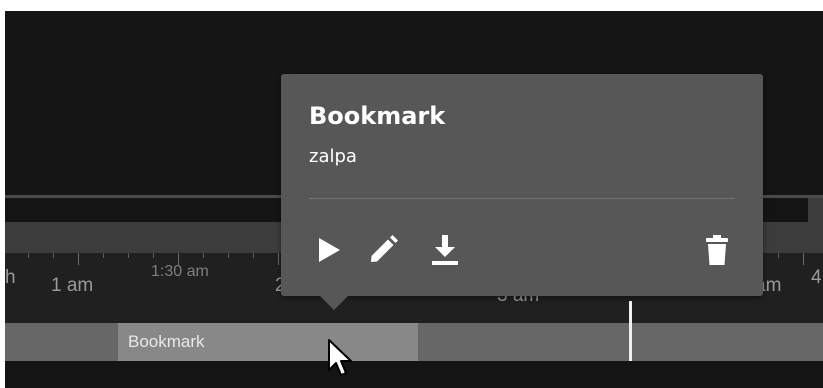  I want to click on play-icon, so click(329, 250).